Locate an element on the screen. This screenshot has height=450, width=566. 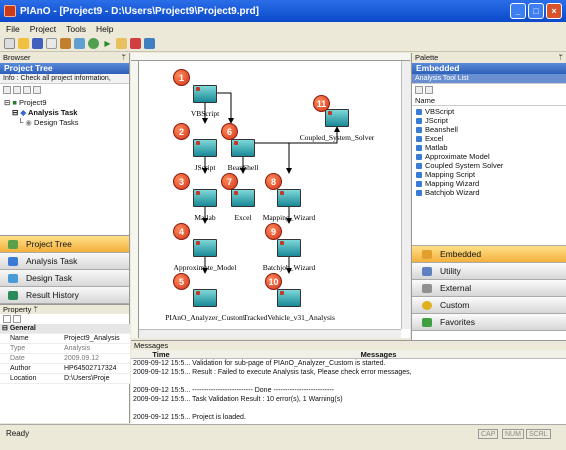
palette-item-mapping-wizard: Mapping Wizard is located at coordinates (489, 183).